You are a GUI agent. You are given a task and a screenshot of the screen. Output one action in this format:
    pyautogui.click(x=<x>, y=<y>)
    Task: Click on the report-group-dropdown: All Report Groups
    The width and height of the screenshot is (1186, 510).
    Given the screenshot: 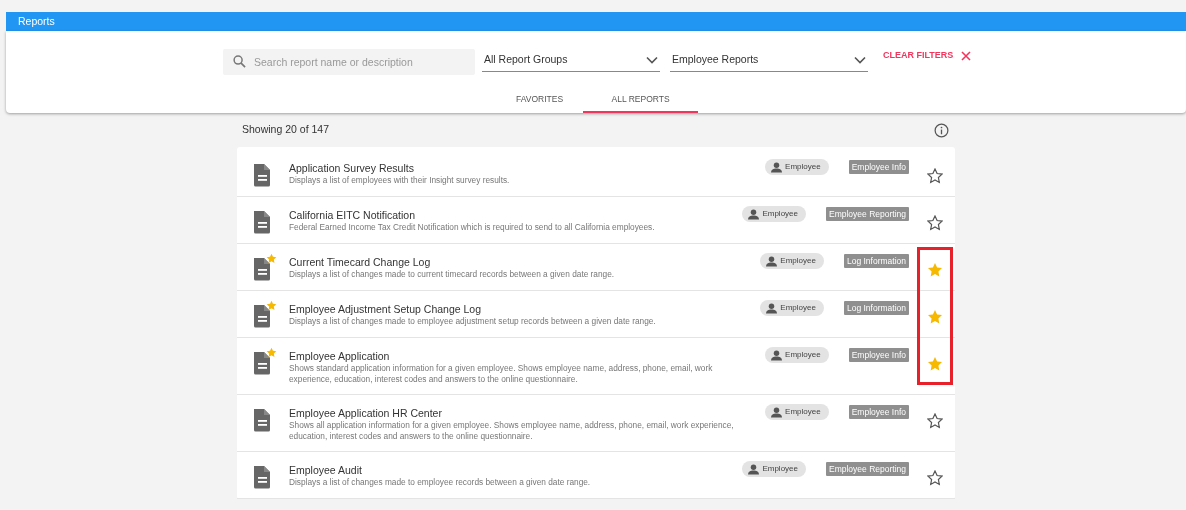 What is the action you would take?
    pyautogui.click(x=571, y=60)
    